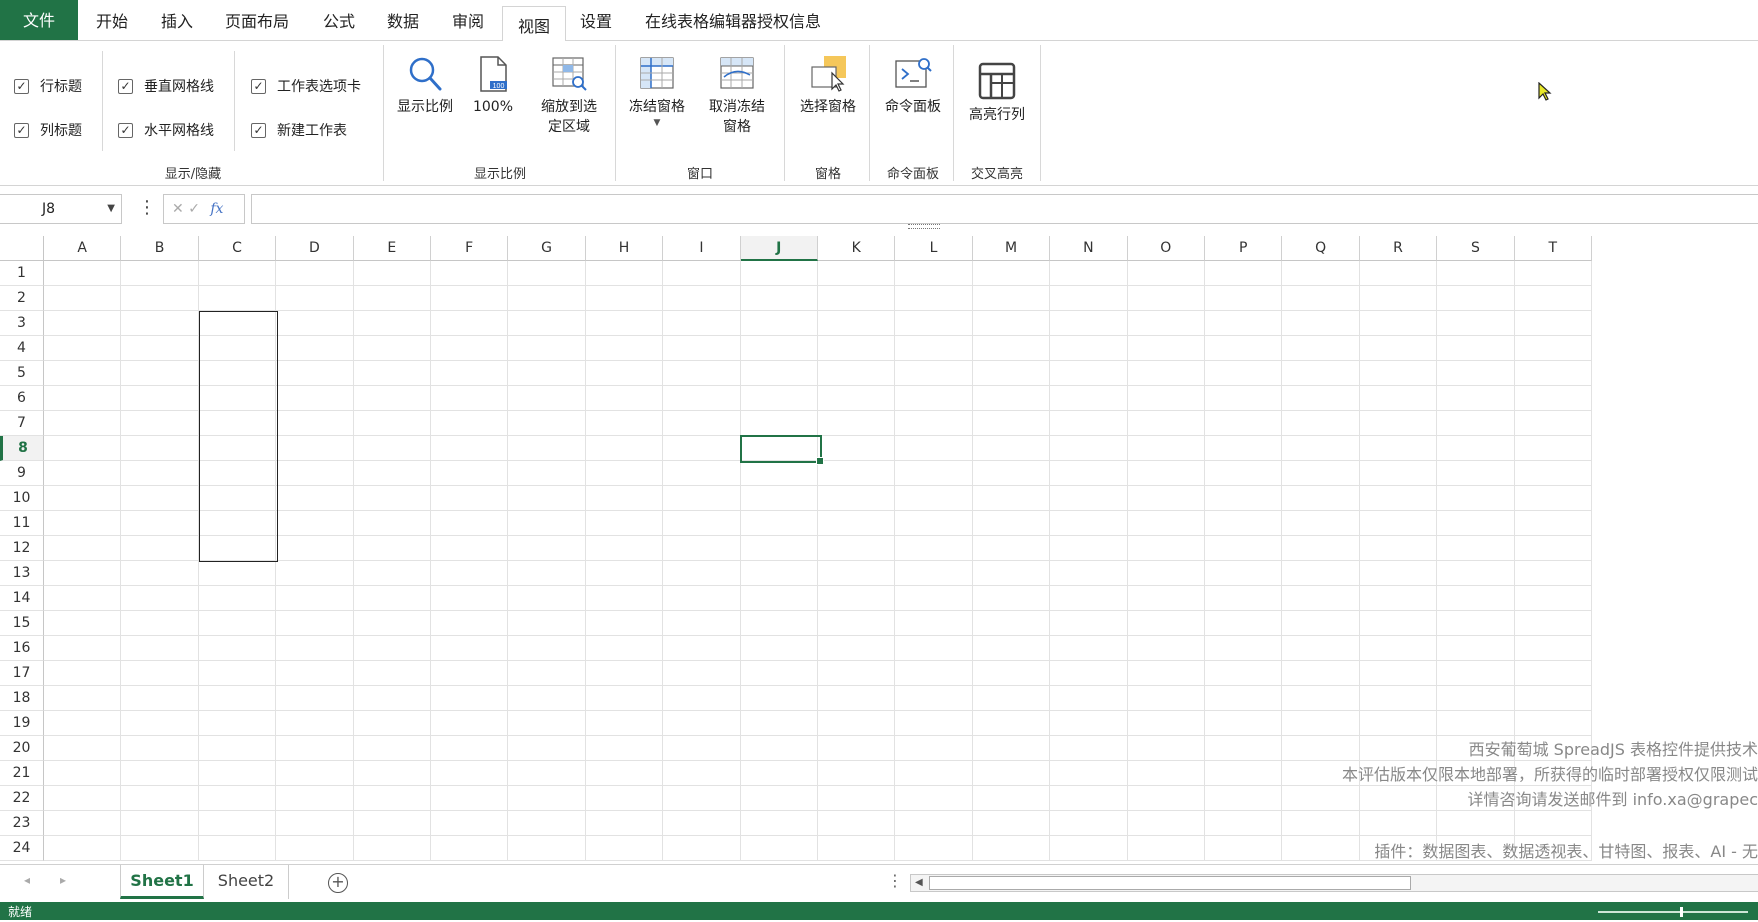  What do you see at coordinates (22, 498) in the screenshot?
I see `row-header-10: 10` at bounding box center [22, 498].